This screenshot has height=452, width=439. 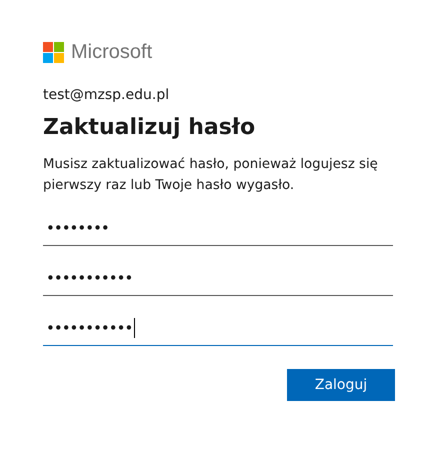 I want to click on password-field: ••••••••, so click(x=218, y=228).